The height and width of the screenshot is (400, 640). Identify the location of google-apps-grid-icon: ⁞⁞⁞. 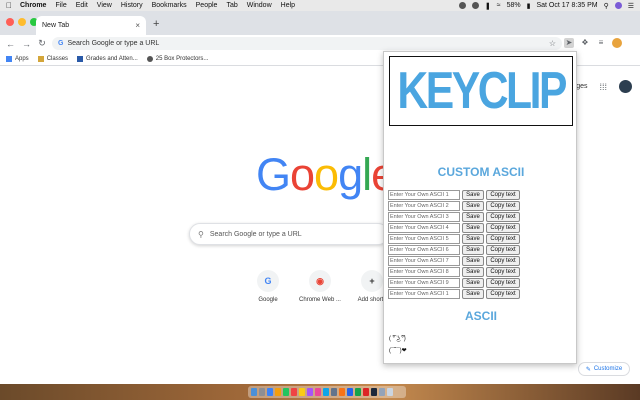
(603, 87).